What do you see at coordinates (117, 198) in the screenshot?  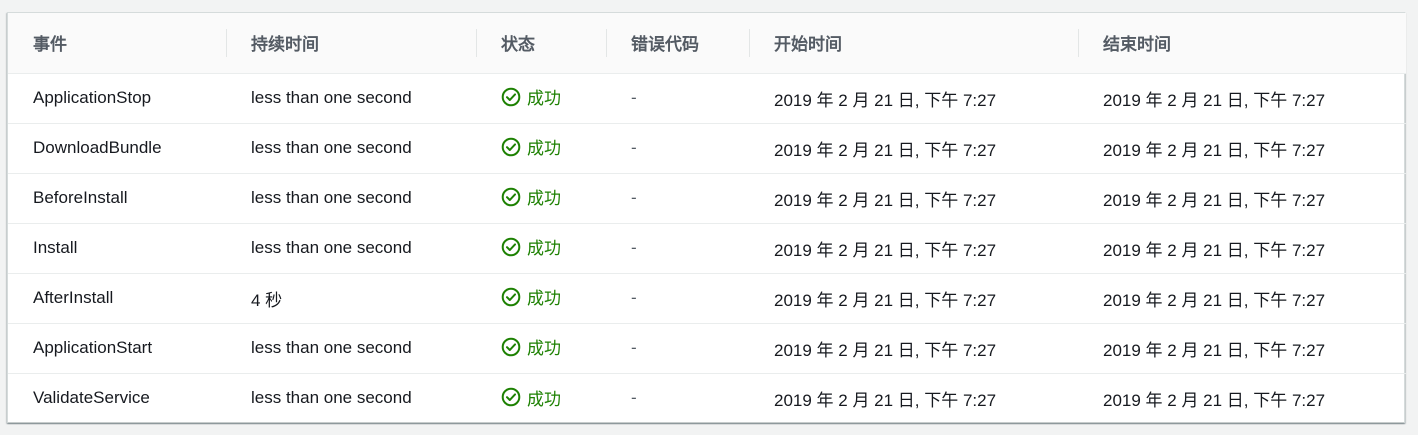 I see `event-name-cell: BeforeInstall` at bounding box center [117, 198].